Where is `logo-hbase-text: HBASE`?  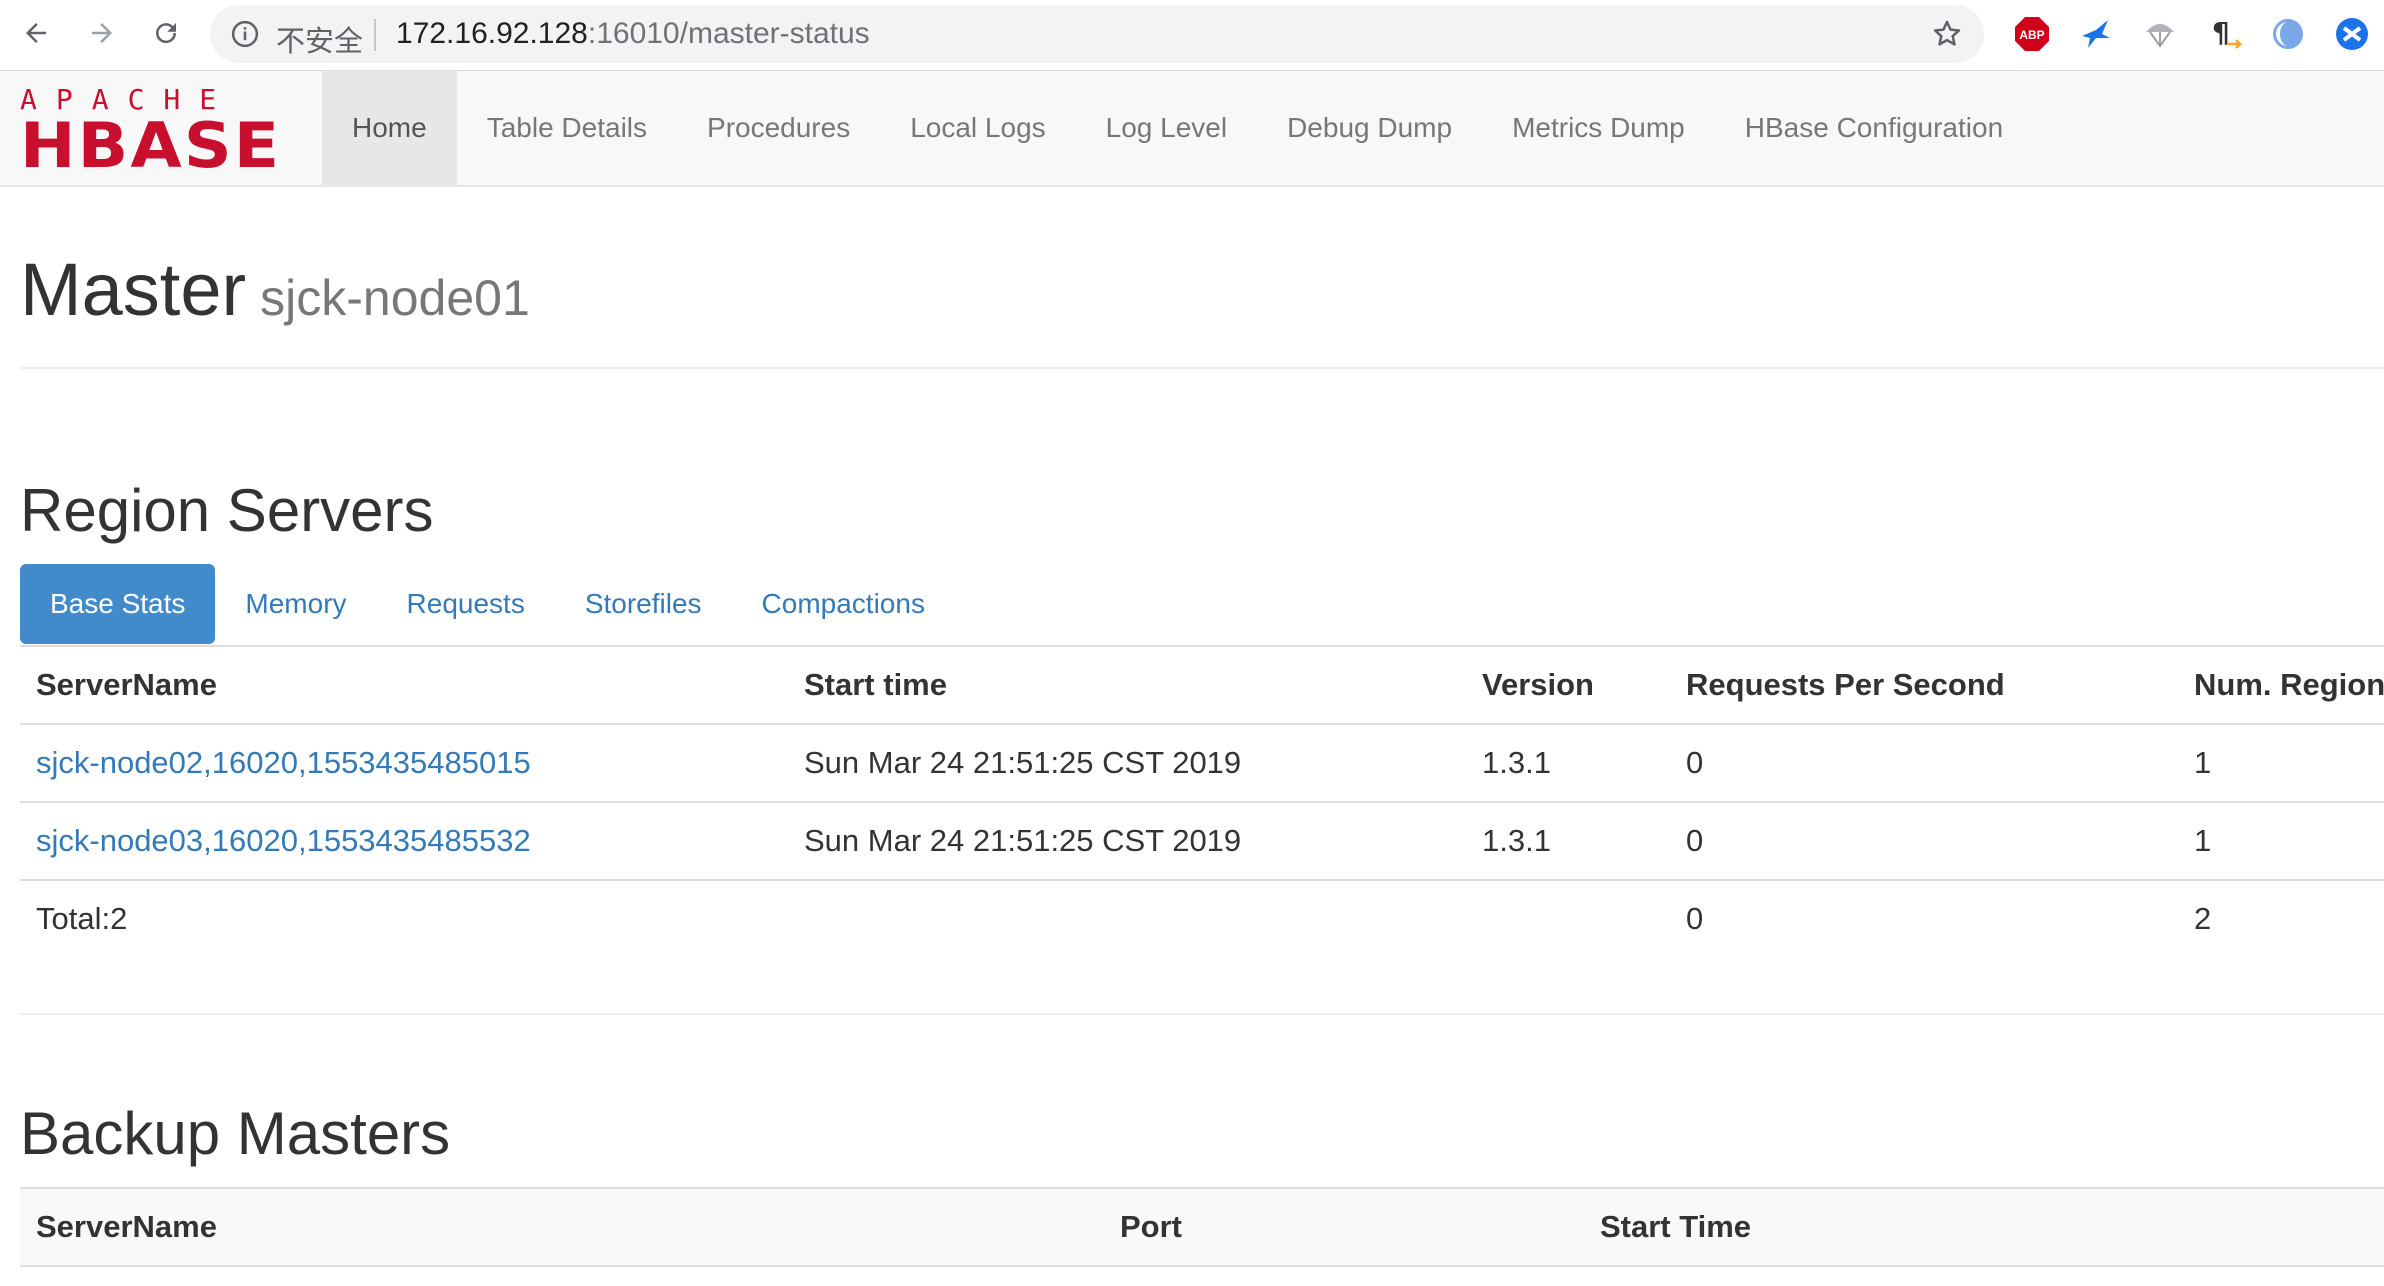
logo-hbase-text: HBASE is located at coordinates (151, 145).